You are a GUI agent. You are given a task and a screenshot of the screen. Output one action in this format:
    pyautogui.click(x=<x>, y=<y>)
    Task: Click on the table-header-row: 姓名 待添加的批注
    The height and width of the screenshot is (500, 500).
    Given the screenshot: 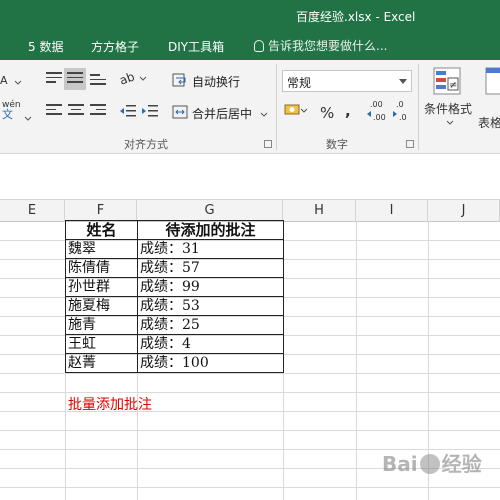 What is the action you would take?
    pyautogui.click(x=174, y=230)
    